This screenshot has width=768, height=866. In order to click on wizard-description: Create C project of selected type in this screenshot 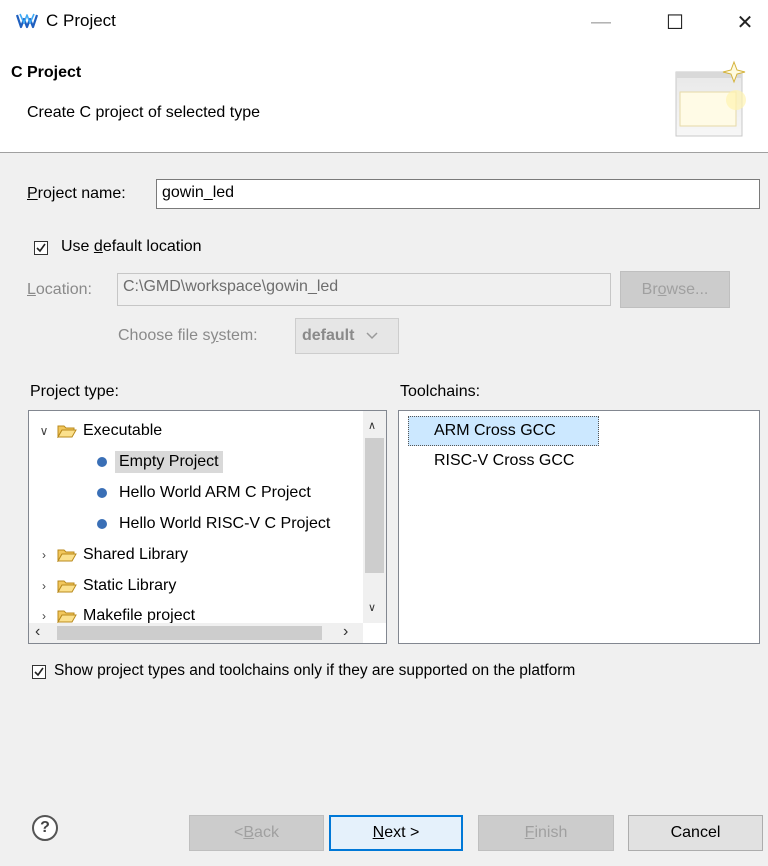, I will do `click(144, 112)`.